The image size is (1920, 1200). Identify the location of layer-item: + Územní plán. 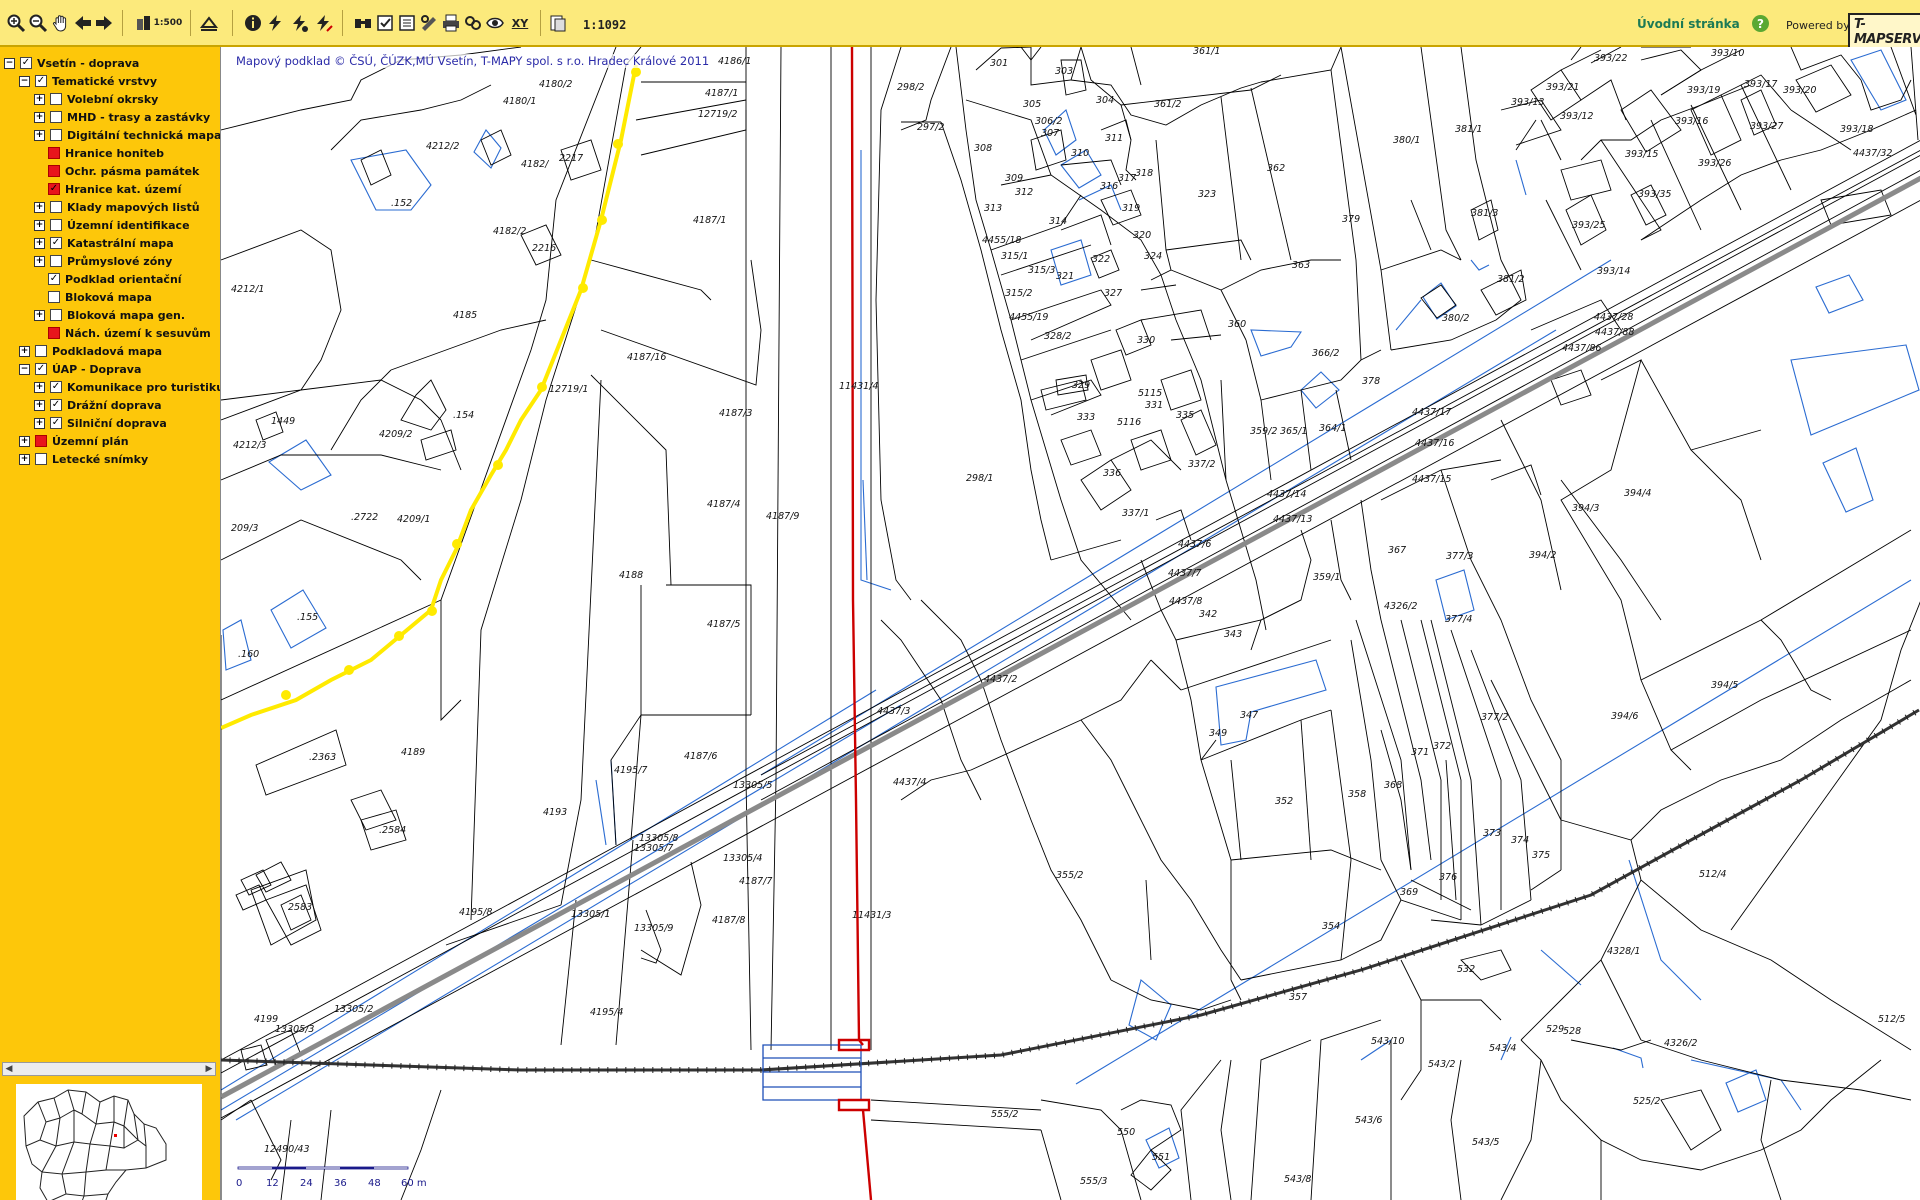
(74, 441).